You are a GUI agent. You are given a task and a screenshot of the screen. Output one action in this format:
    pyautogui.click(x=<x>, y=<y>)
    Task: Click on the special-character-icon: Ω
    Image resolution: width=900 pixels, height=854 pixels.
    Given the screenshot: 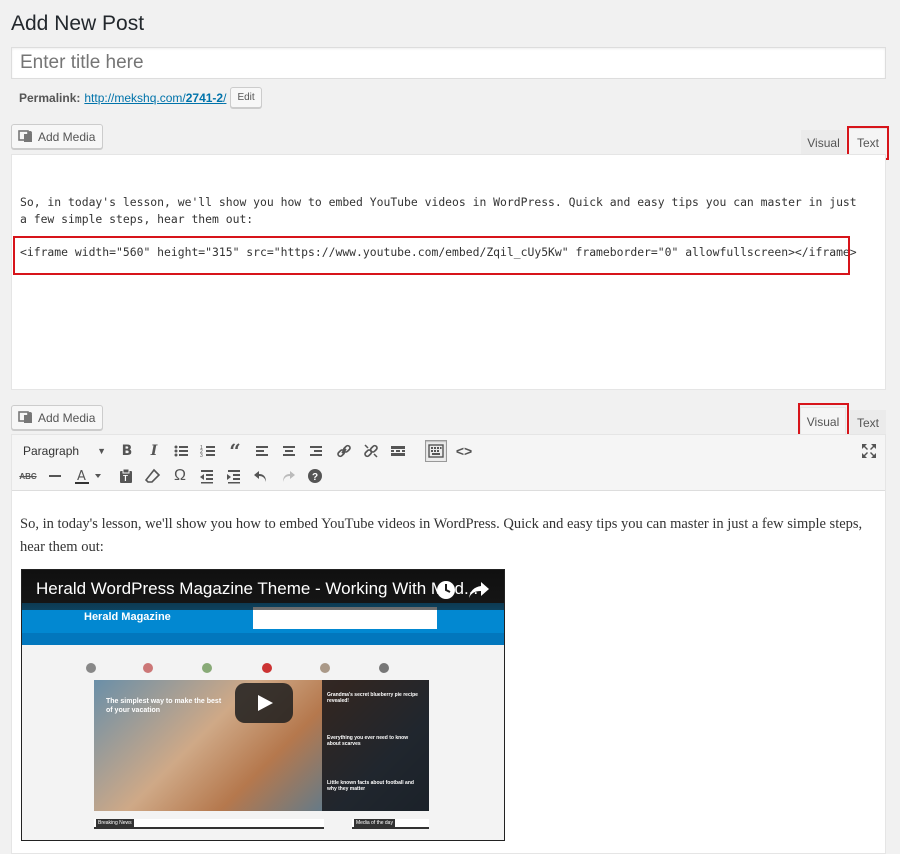 What is the action you would take?
    pyautogui.click(x=180, y=476)
    